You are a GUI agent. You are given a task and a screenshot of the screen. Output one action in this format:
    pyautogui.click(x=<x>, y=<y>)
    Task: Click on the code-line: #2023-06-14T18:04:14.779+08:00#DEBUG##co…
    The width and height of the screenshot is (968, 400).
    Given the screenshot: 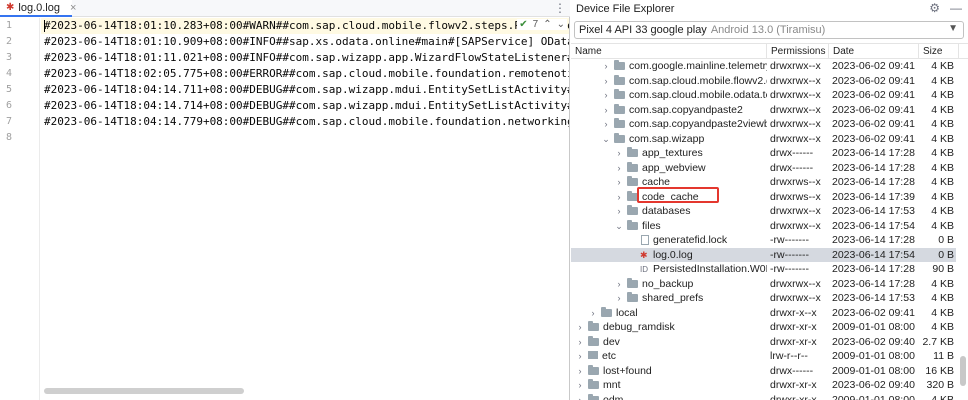 What is the action you would take?
    pyautogui.click(x=306, y=122)
    